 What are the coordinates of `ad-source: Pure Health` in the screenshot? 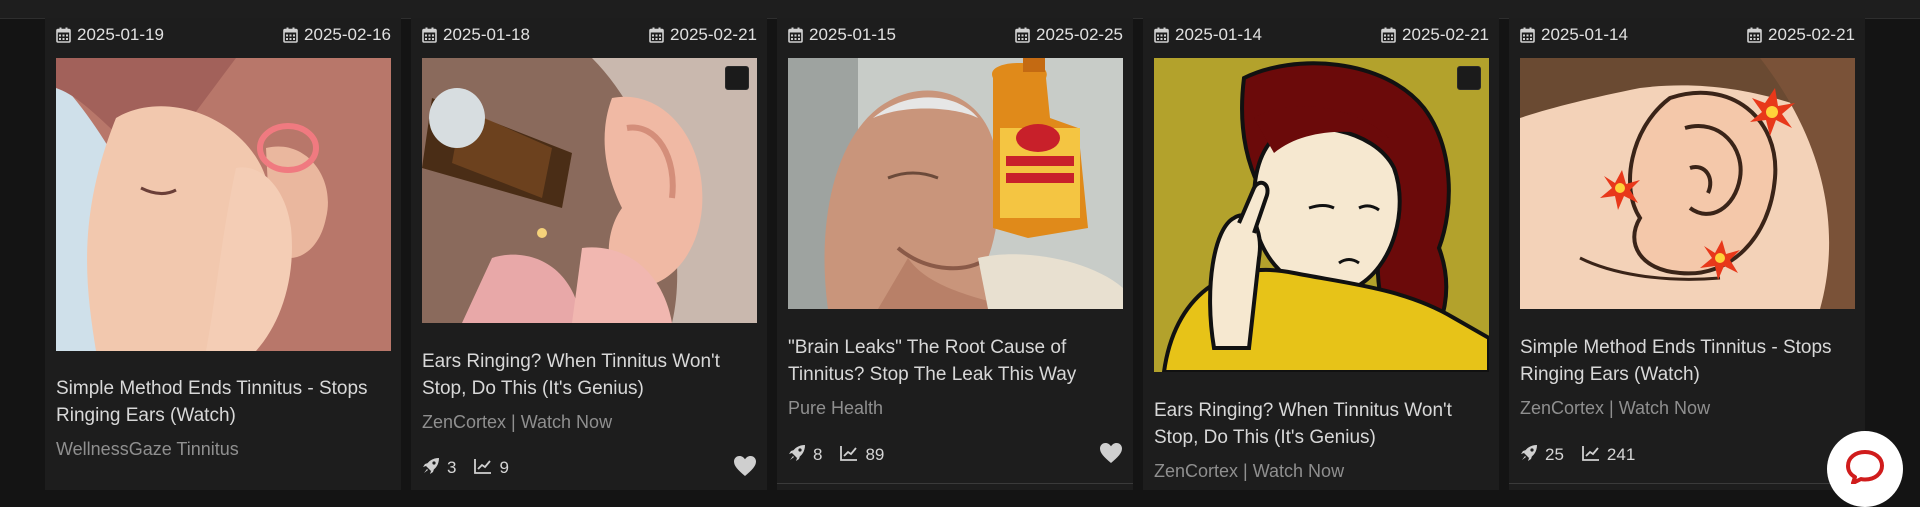 It's located at (836, 408).